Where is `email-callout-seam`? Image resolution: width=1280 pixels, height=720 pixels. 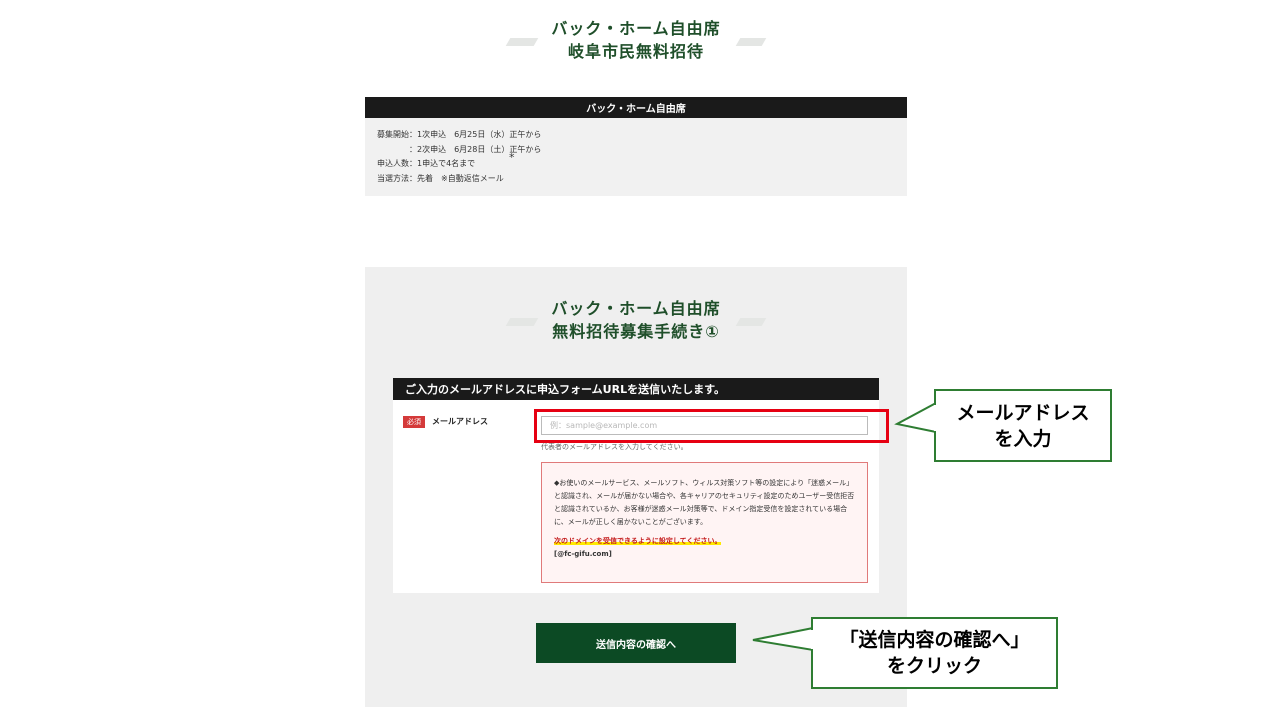 email-callout-seam is located at coordinates (936, 418).